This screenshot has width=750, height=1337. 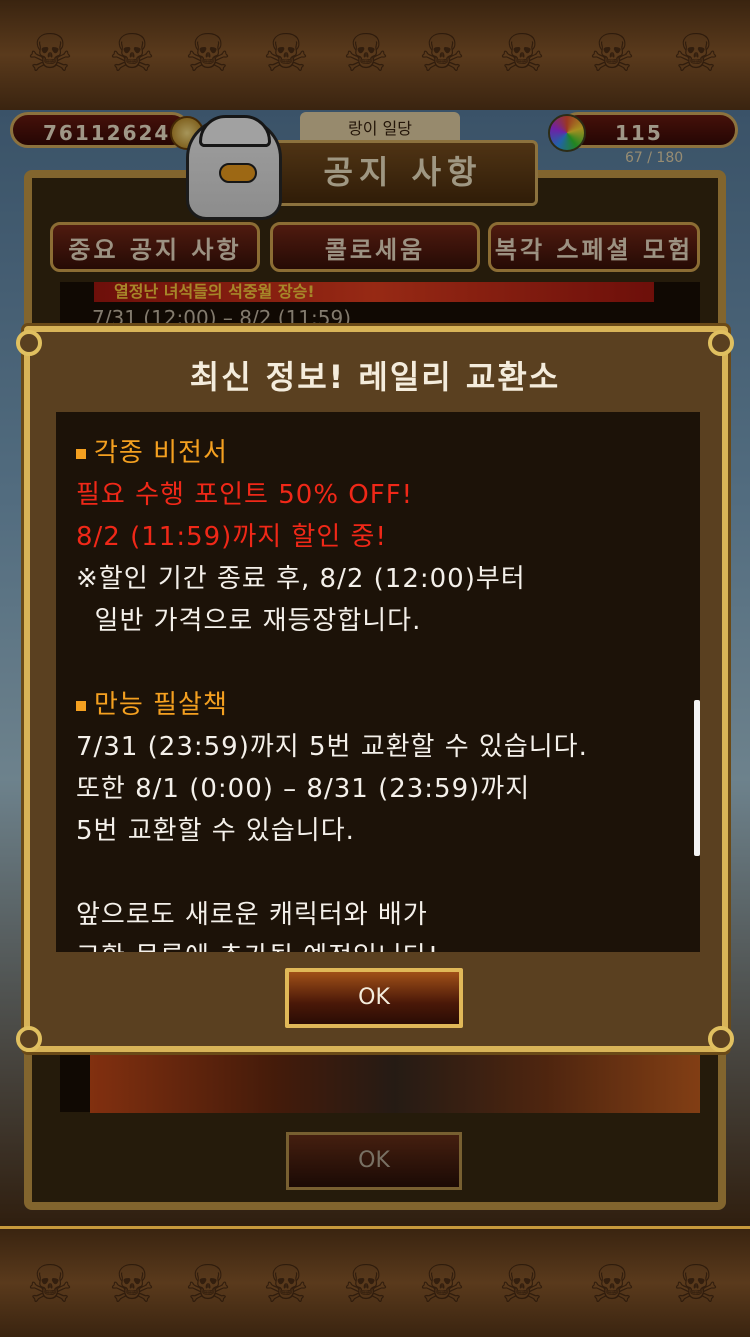 I want to click on future-line-1: 앞으로도 새로운 캐릭터와 배가, so click(x=252, y=915).